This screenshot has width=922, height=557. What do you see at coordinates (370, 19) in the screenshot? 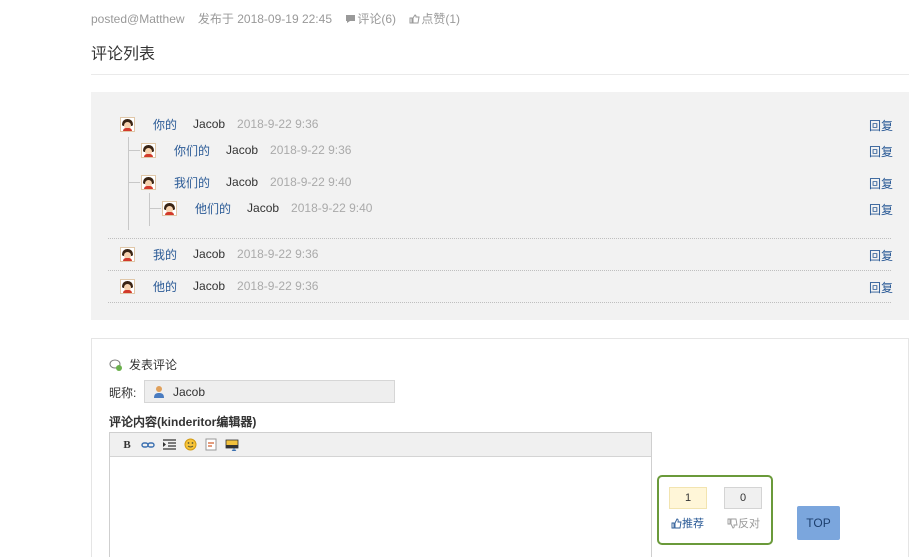
I see `comment-count: 评论(6)` at bounding box center [370, 19].